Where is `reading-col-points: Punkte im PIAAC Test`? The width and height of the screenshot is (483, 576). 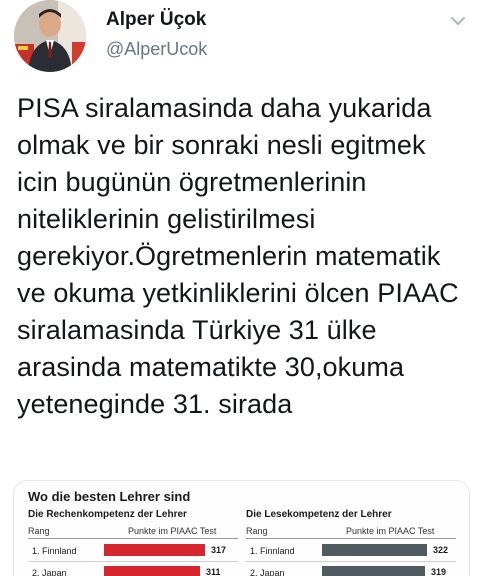
reading-col-points: Punkte im PIAAC Test is located at coordinates (390, 531).